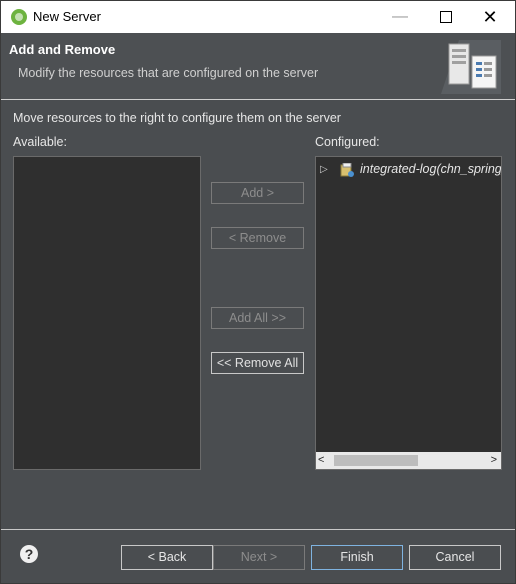 This screenshot has width=516, height=584. What do you see at coordinates (62, 49) in the screenshot?
I see `page-title: Add and Remove` at bounding box center [62, 49].